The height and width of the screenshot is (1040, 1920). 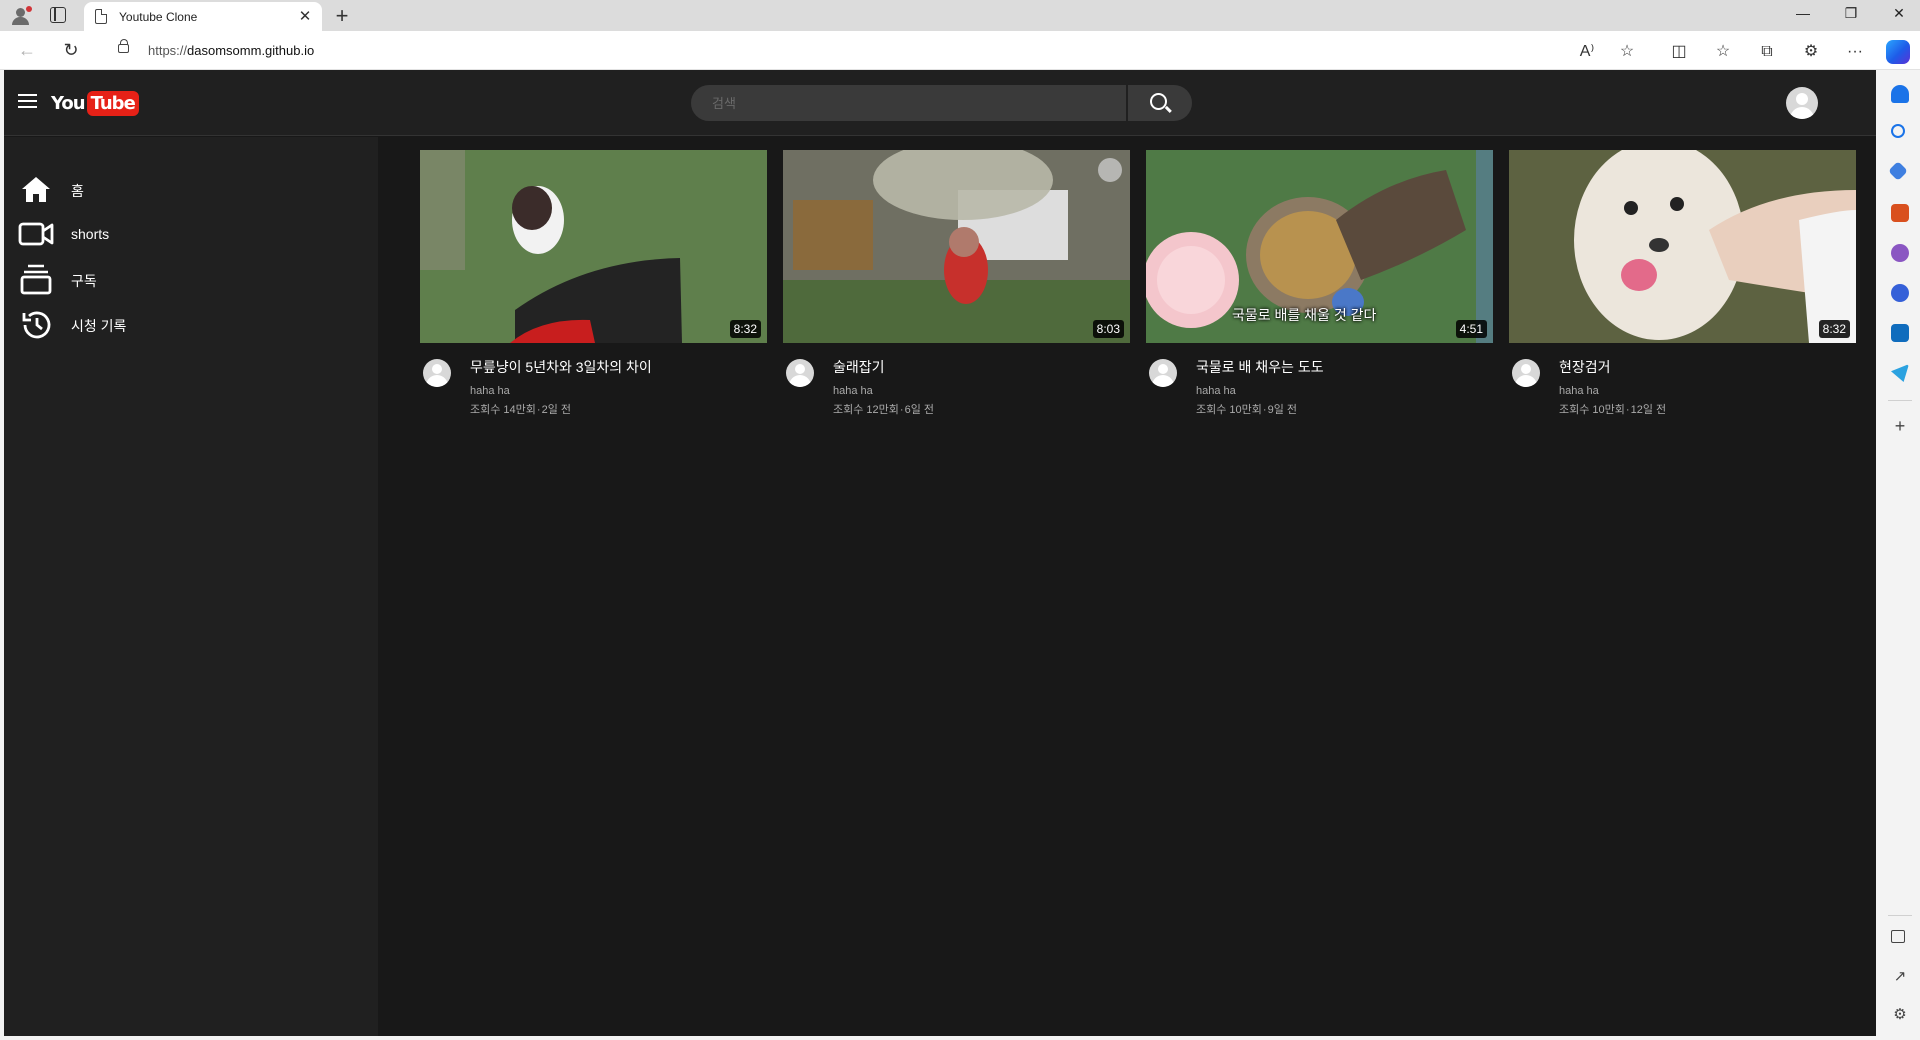 What do you see at coordinates (342, 16) in the screenshot?
I see `new-tab-button: +` at bounding box center [342, 16].